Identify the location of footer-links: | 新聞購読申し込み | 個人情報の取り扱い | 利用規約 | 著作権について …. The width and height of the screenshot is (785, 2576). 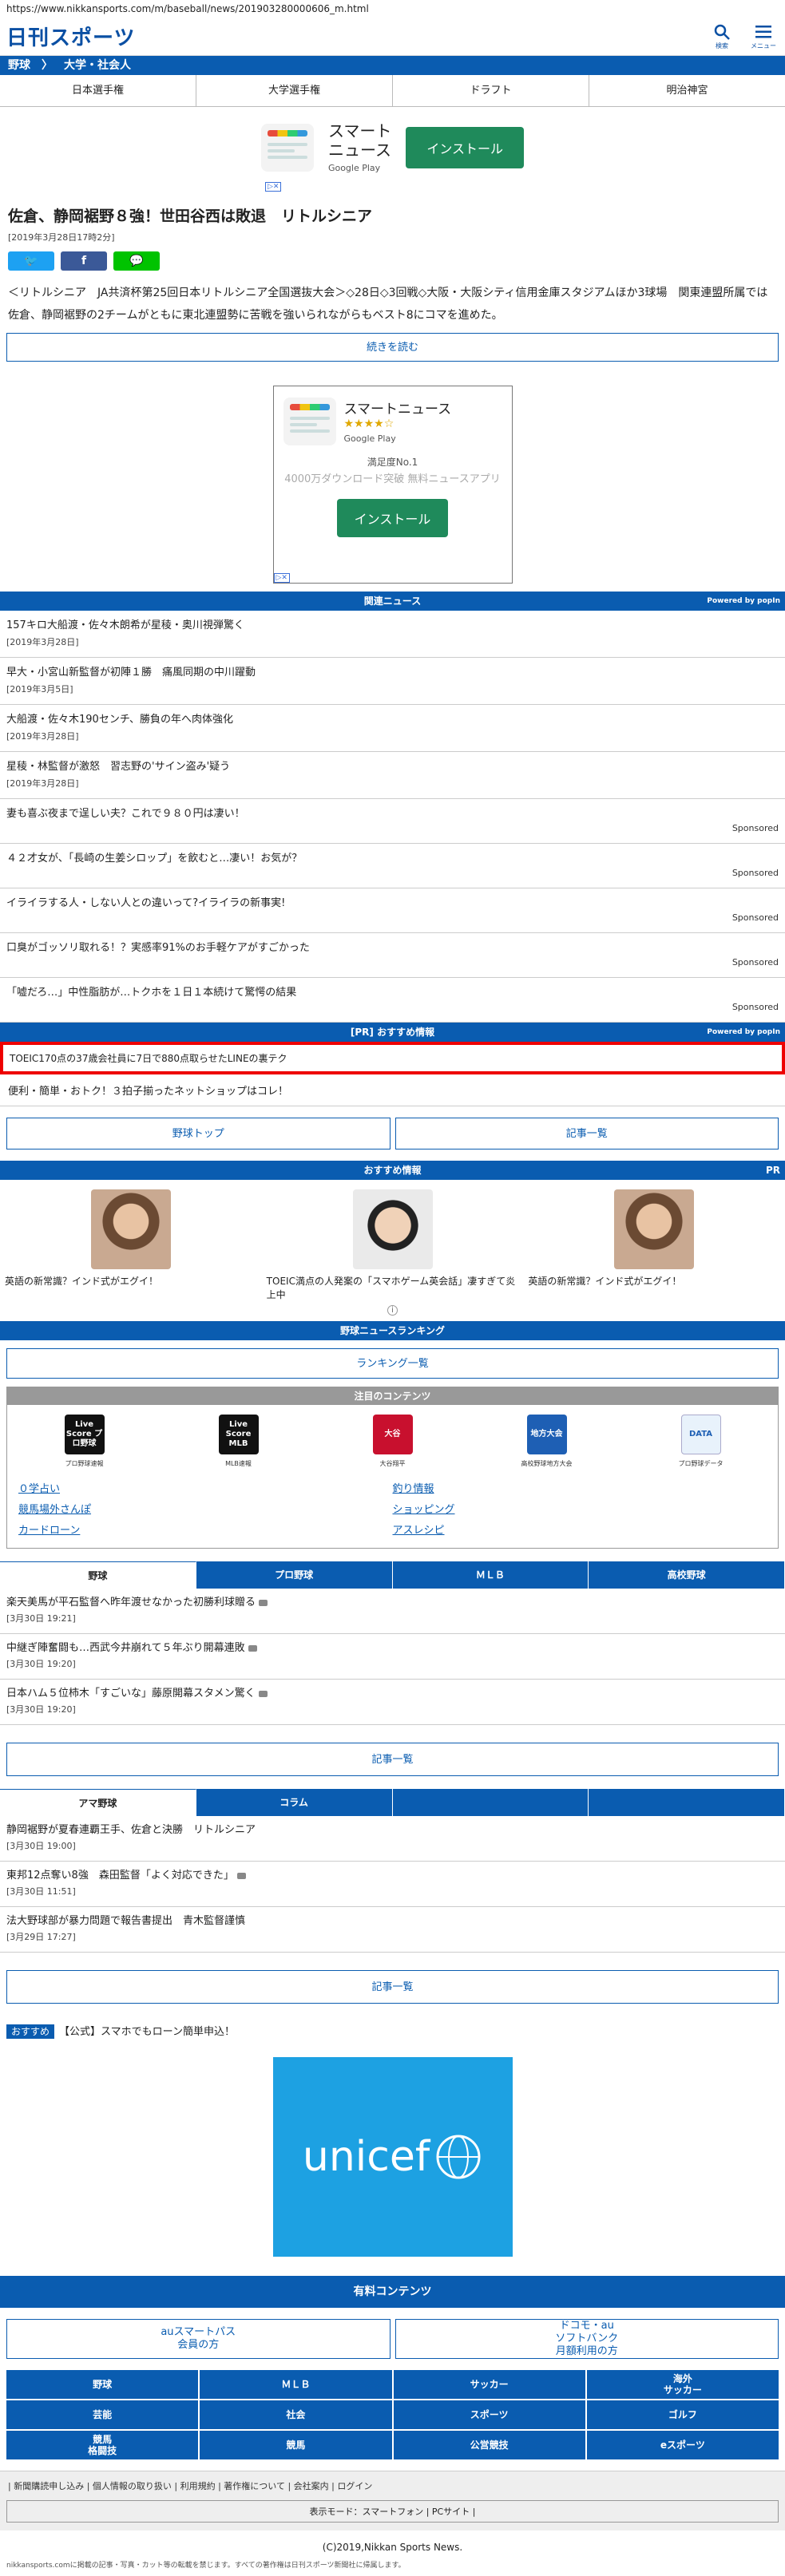
(392, 2485).